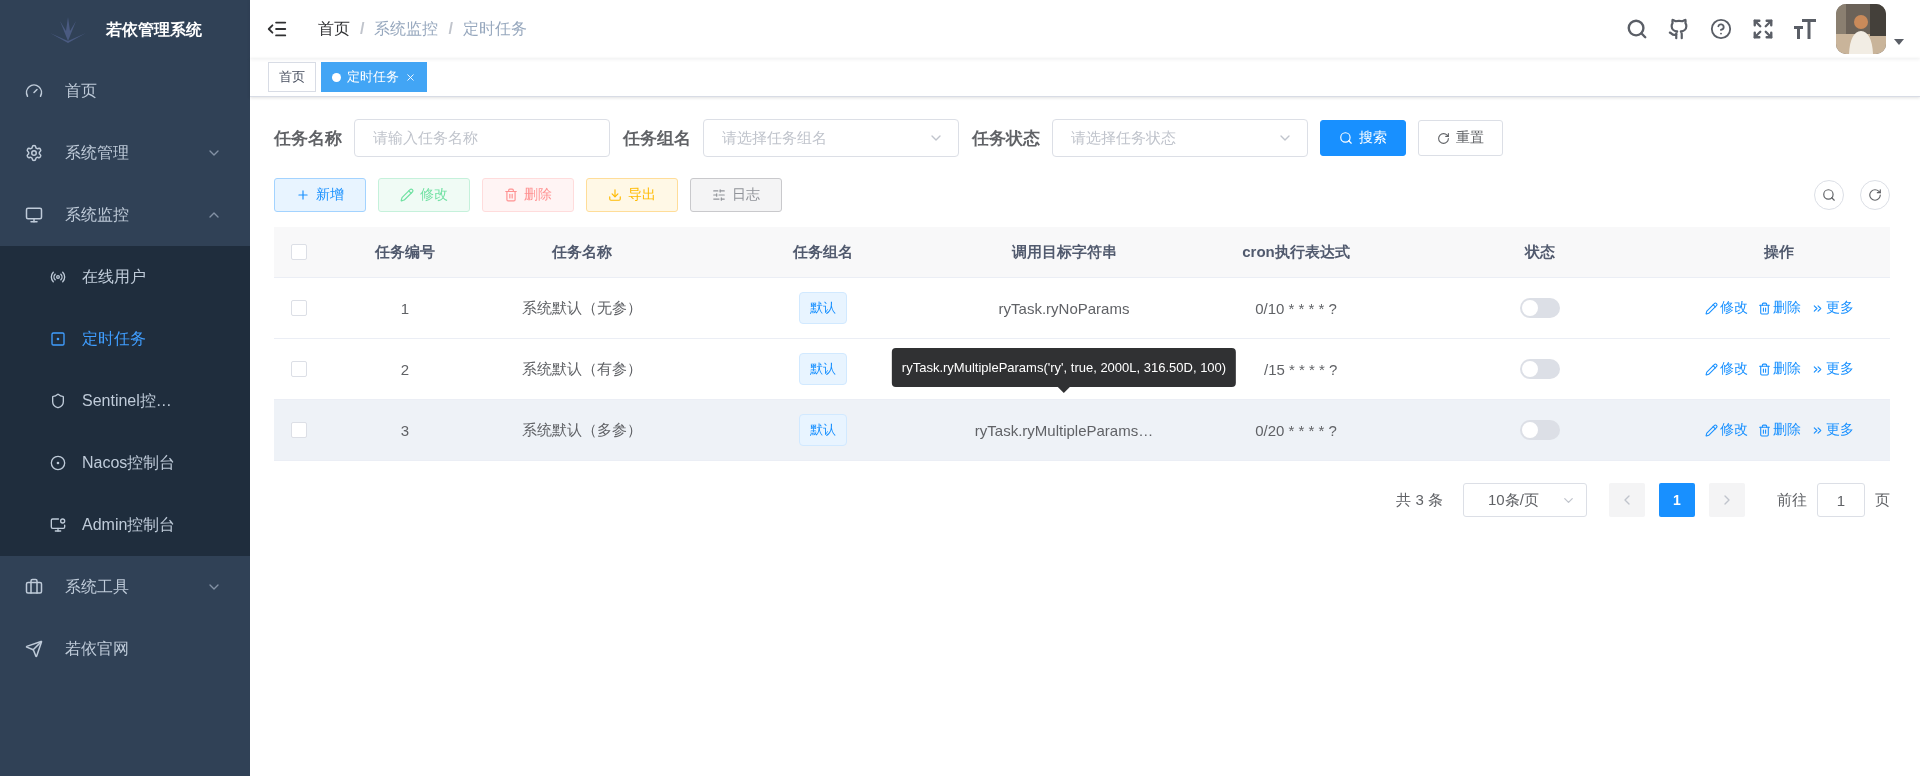  What do you see at coordinates (292, 77) in the screenshot?
I see `tag: 首页` at bounding box center [292, 77].